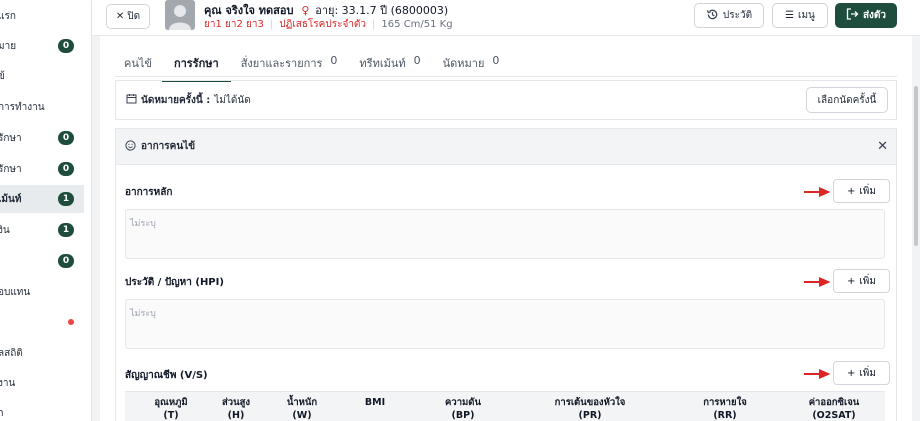 Image resolution: width=920 pixels, height=421 pixels. Describe the element at coordinates (2, 413) in the screenshot. I see `sidebar-item-label: า` at that location.